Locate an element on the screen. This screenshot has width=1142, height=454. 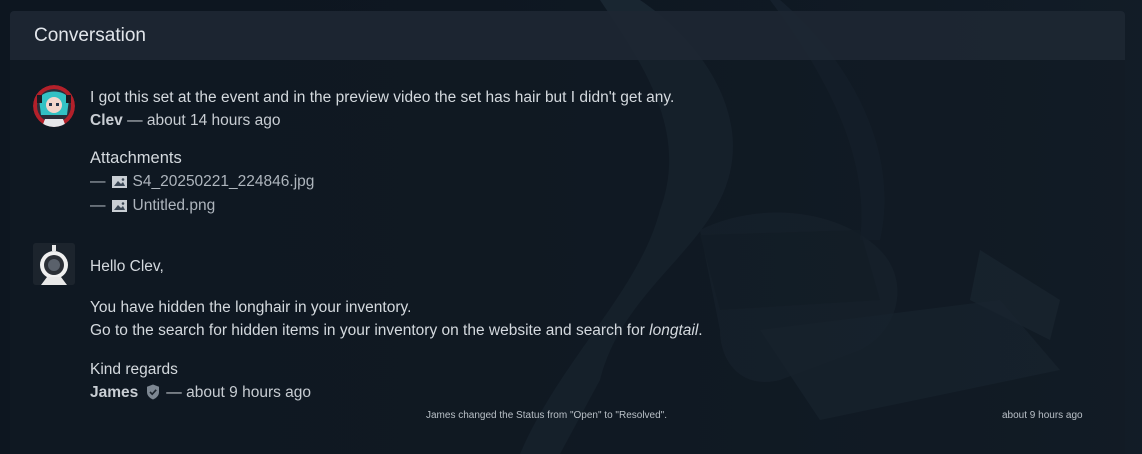
panel-title: Conversation is located at coordinates (90, 35).